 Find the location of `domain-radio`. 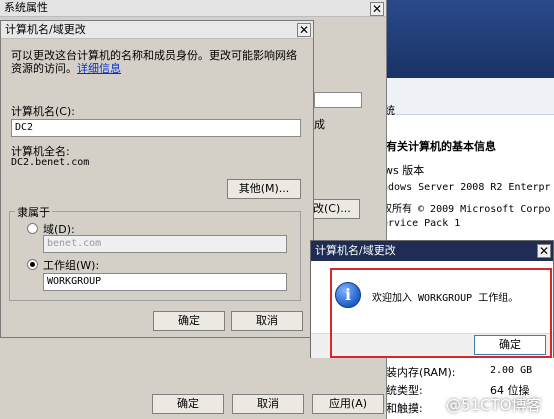

domain-radio is located at coordinates (32, 228).